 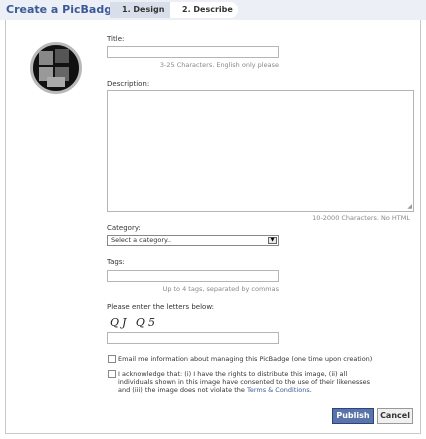 What do you see at coordinates (361, 218) in the screenshot?
I see `description-hint: 10-2000 Characters. No HTML` at bounding box center [361, 218].